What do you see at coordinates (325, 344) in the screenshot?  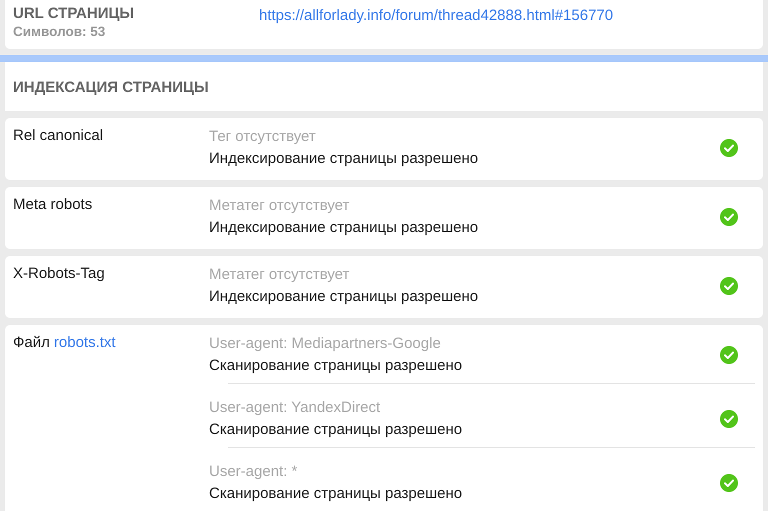 I see `check-note: User-agent: Mediapartners-Google` at bounding box center [325, 344].